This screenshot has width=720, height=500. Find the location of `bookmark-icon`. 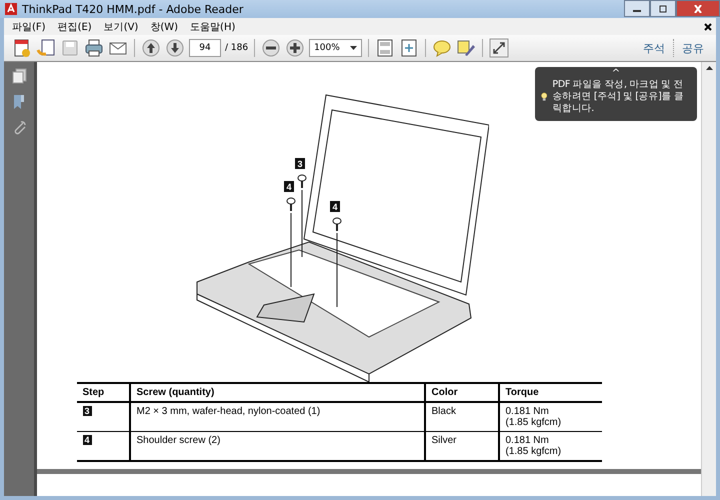

bookmark-icon is located at coordinates (19, 102).